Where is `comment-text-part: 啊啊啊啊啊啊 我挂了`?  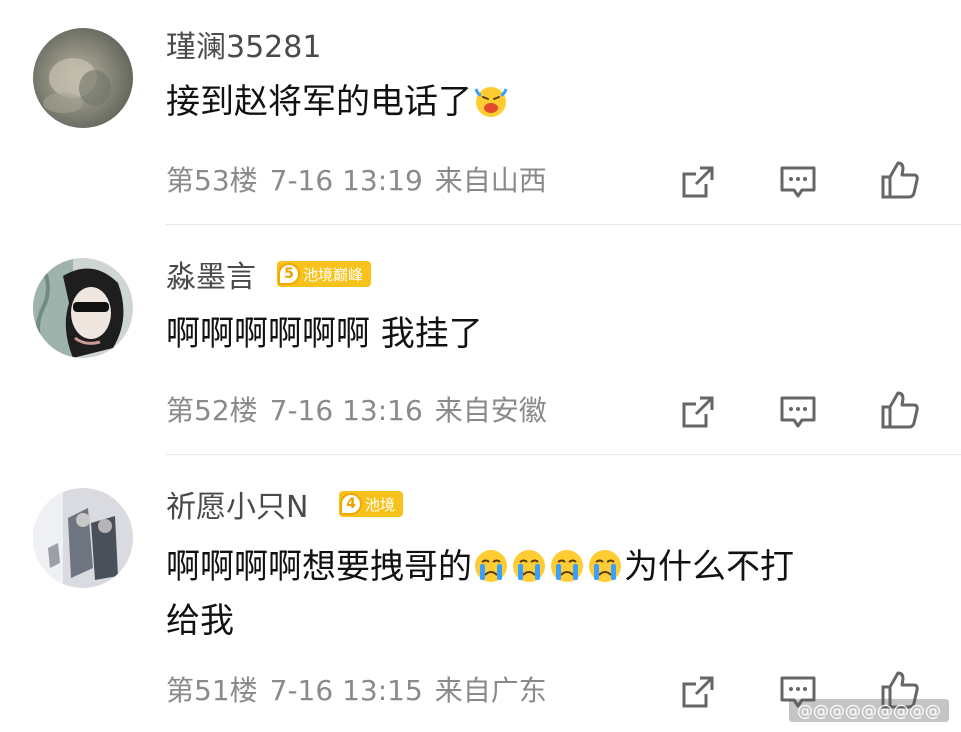
comment-text-part: 啊啊啊啊啊啊 我挂了 is located at coordinates (324, 334).